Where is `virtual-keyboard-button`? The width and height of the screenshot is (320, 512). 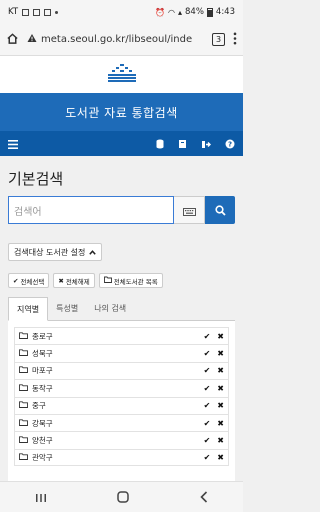
virtual-keyboard-button is located at coordinates (189, 210).